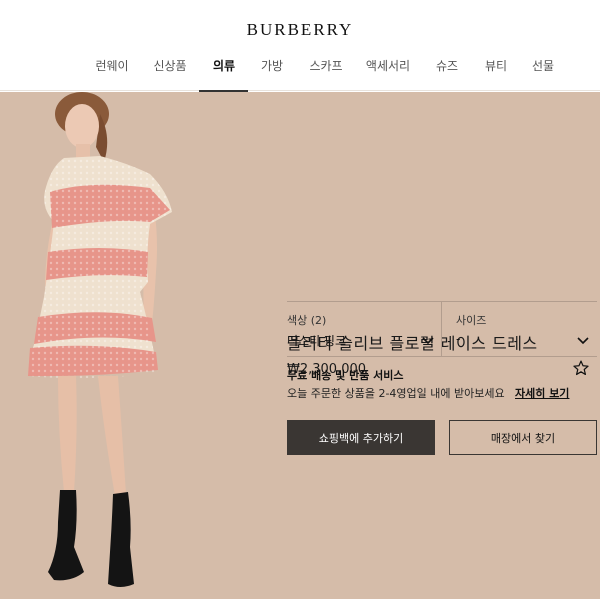  What do you see at coordinates (496, 74) in the screenshot?
I see `nav-item-beauty: 뷰티` at bounding box center [496, 74].